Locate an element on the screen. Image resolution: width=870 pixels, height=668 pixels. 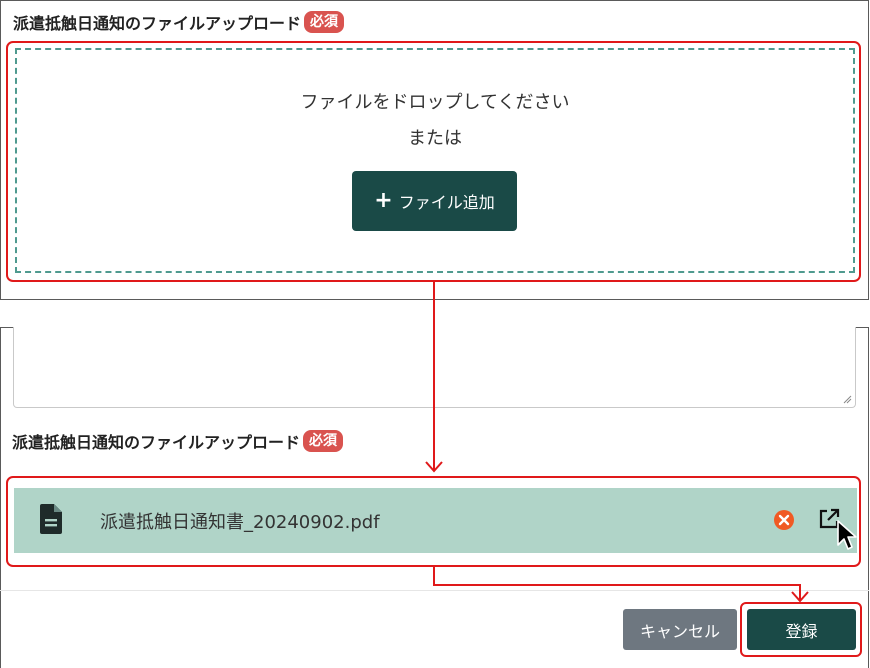
uploaded-field-label: 派遣抵触日通知のファイルアップロード 必須 is located at coordinates (178, 441).